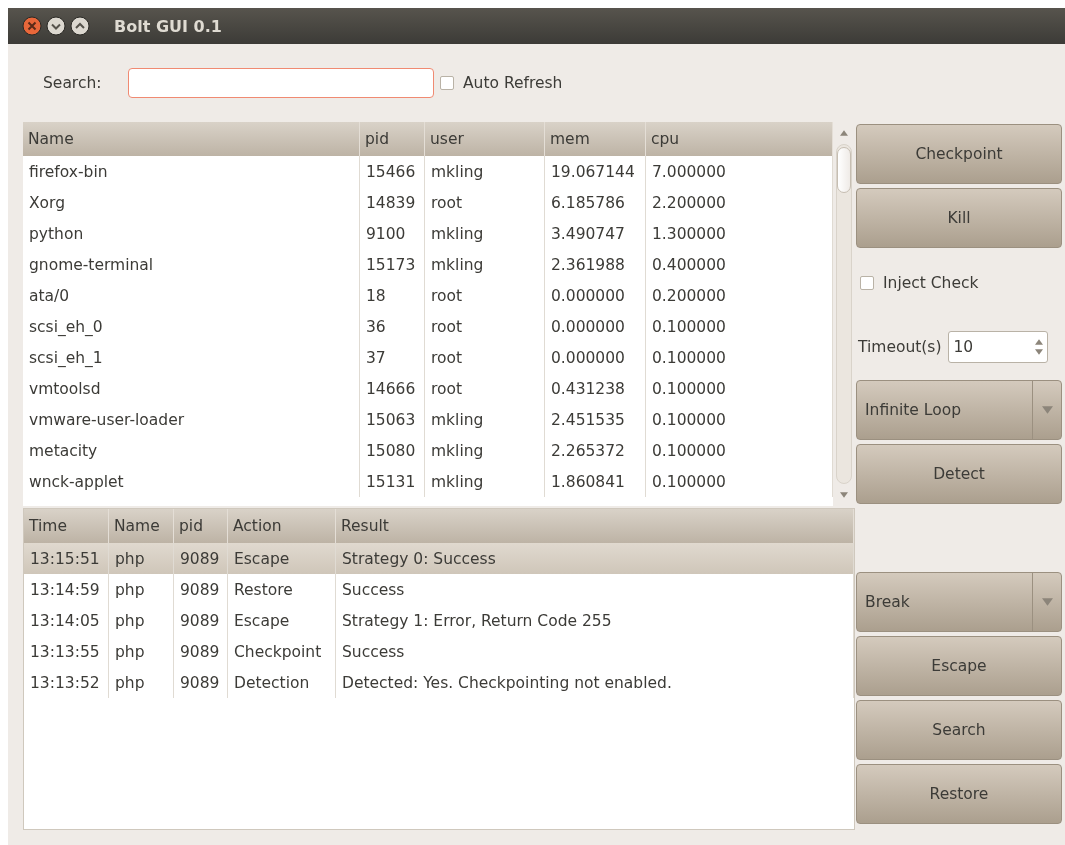  What do you see at coordinates (191, 264) in the screenshot?
I see `table-cell: gnome-terminal` at bounding box center [191, 264].